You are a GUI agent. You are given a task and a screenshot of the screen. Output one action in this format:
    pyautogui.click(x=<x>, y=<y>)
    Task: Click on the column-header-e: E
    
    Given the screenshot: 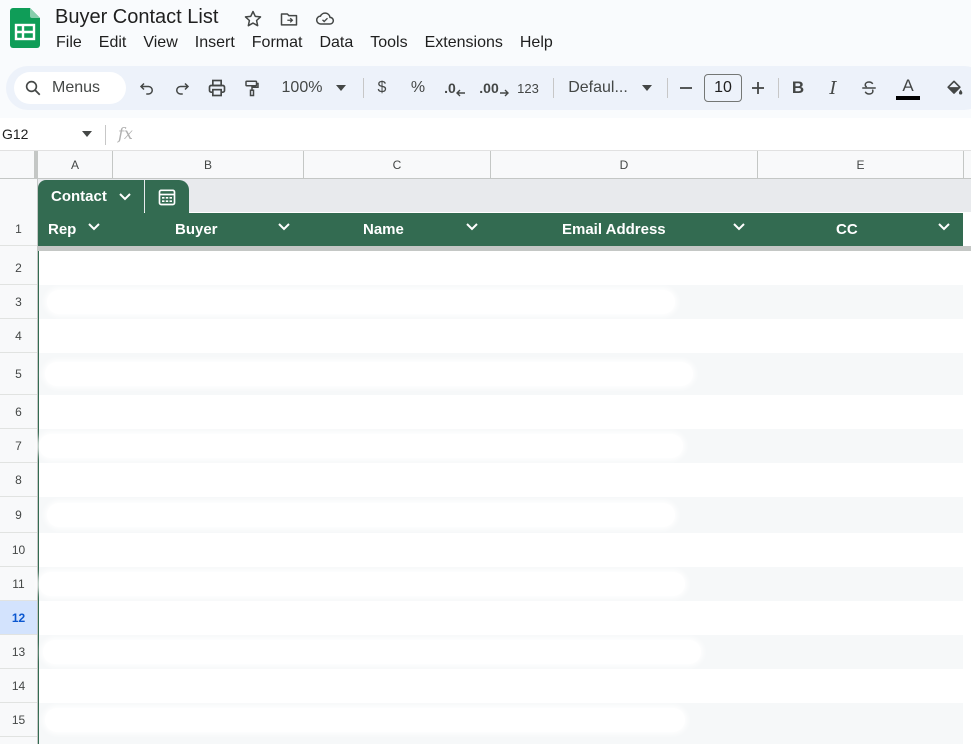 What is the action you would take?
    pyautogui.click(x=861, y=165)
    